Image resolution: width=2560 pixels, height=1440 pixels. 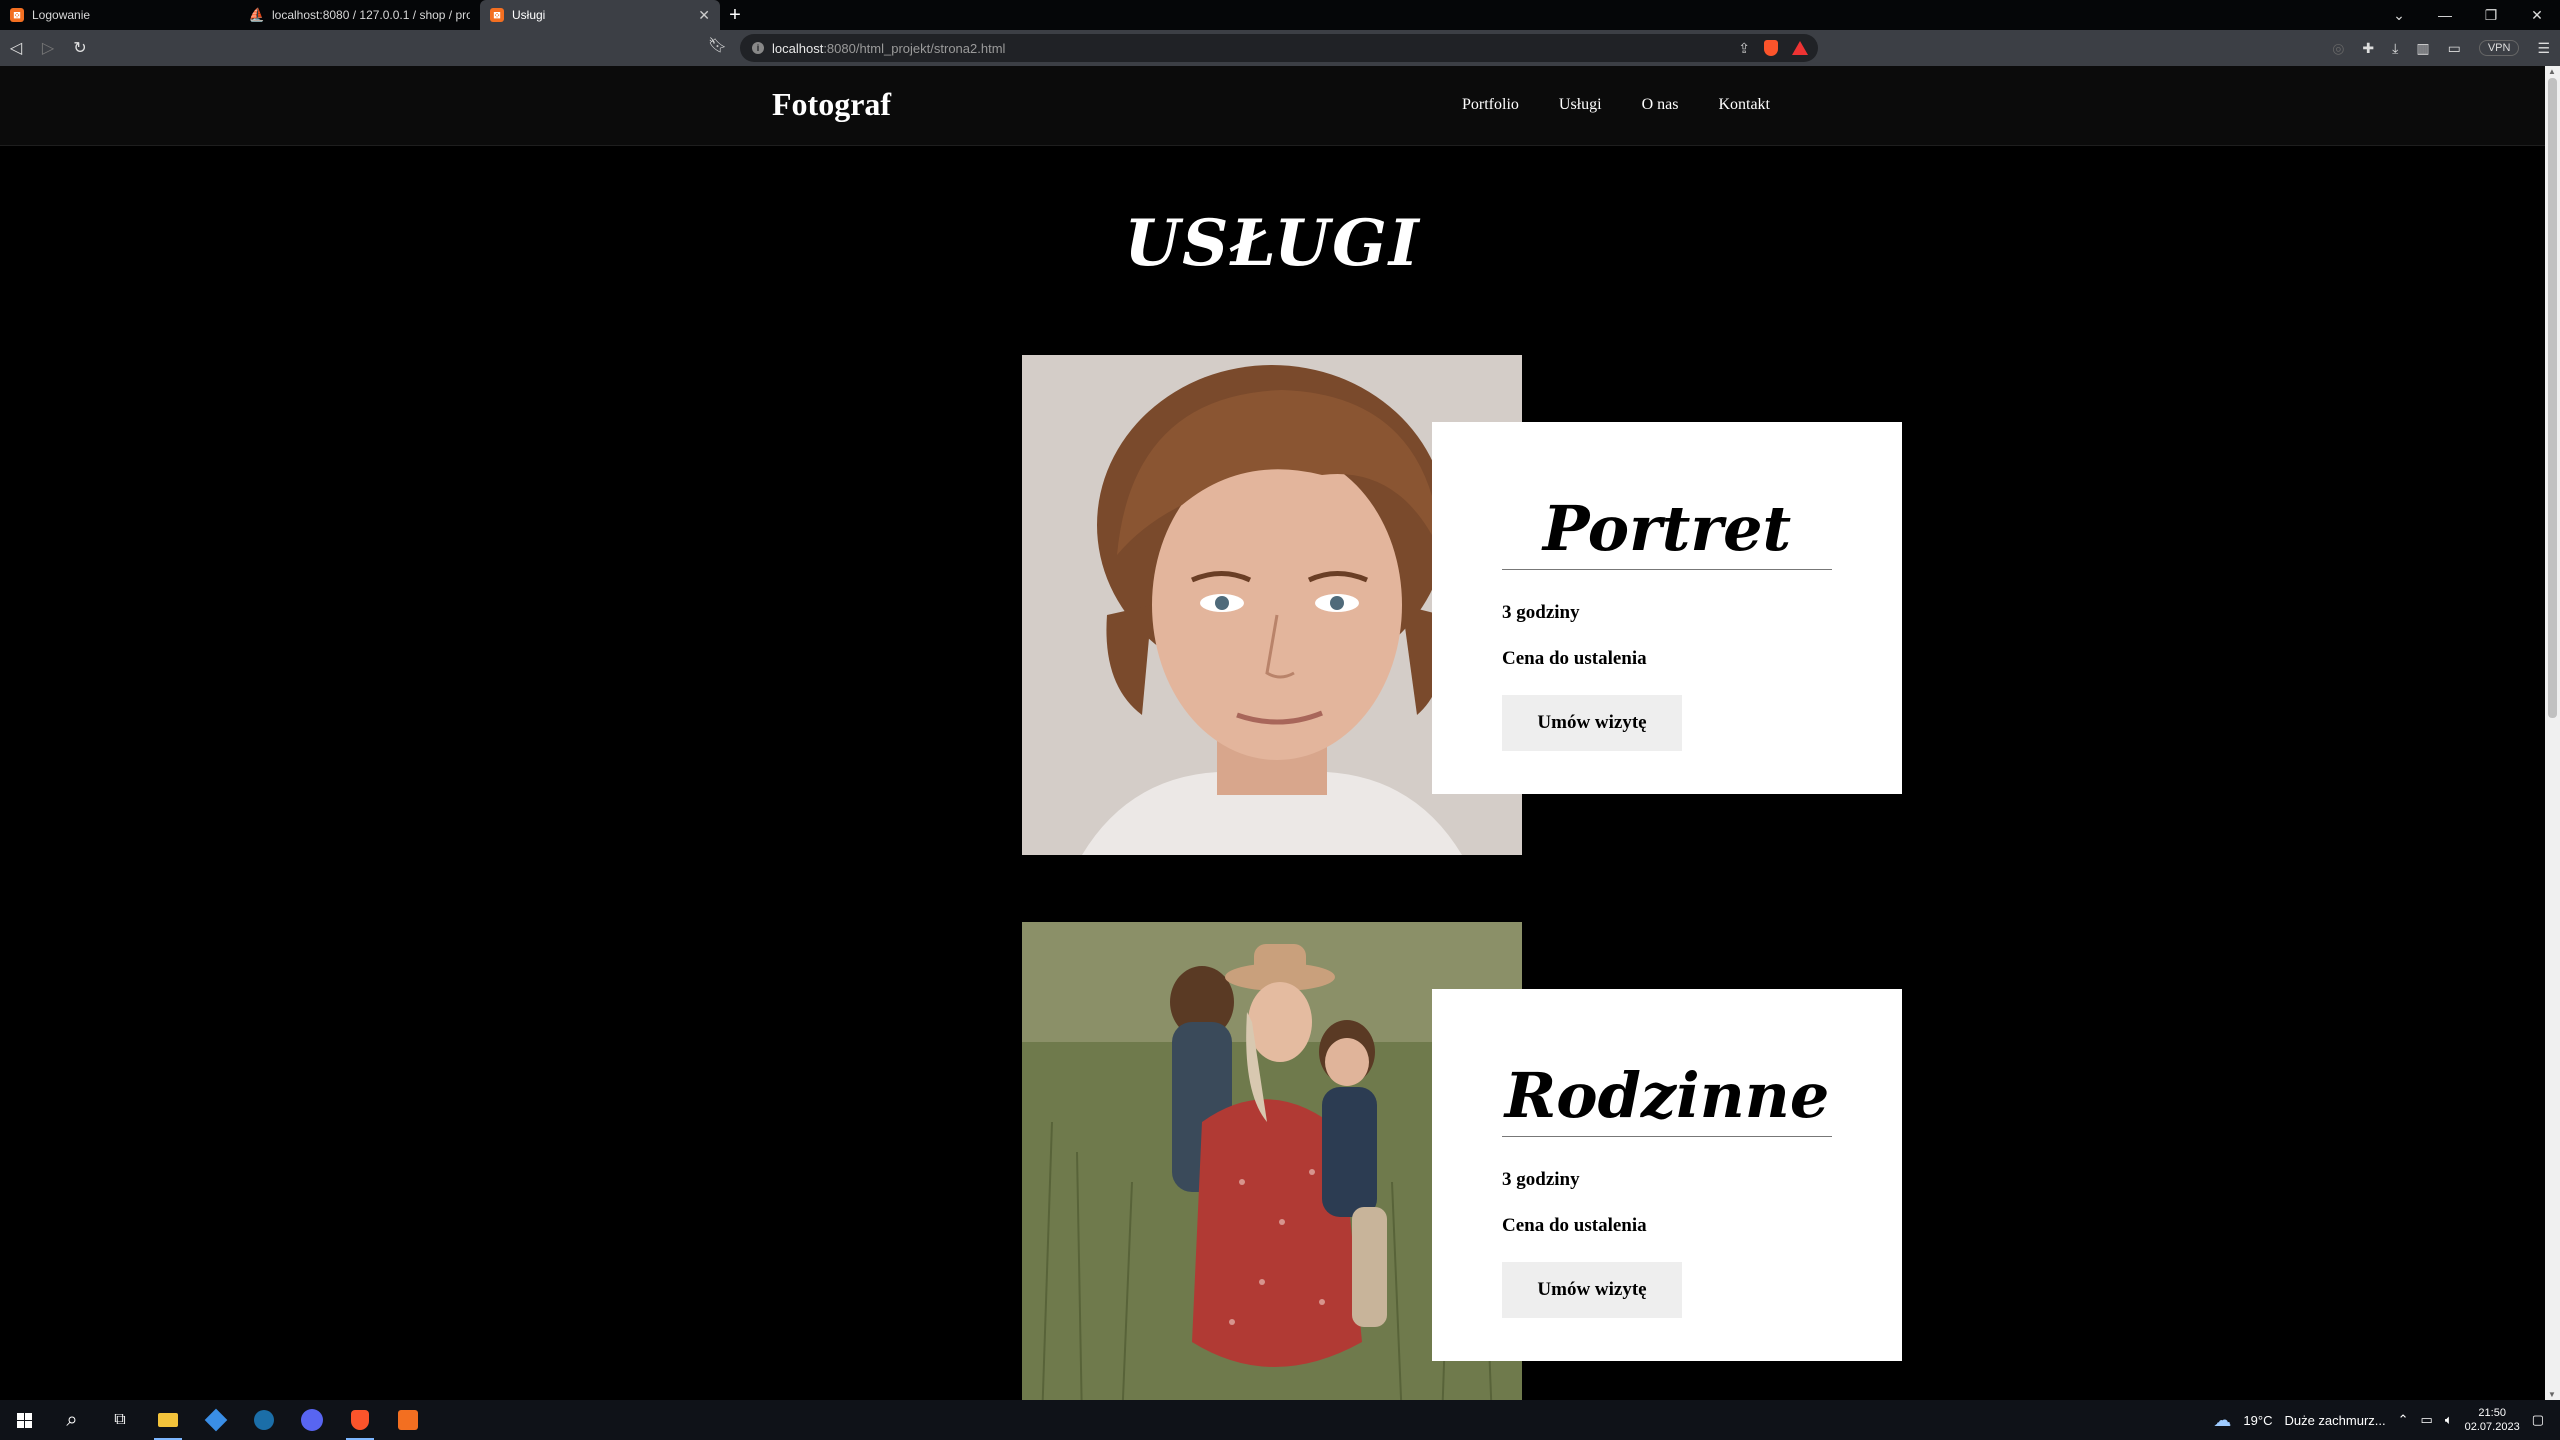 I want to click on nav-link-kontakt: Kontakt, so click(x=1744, y=105).